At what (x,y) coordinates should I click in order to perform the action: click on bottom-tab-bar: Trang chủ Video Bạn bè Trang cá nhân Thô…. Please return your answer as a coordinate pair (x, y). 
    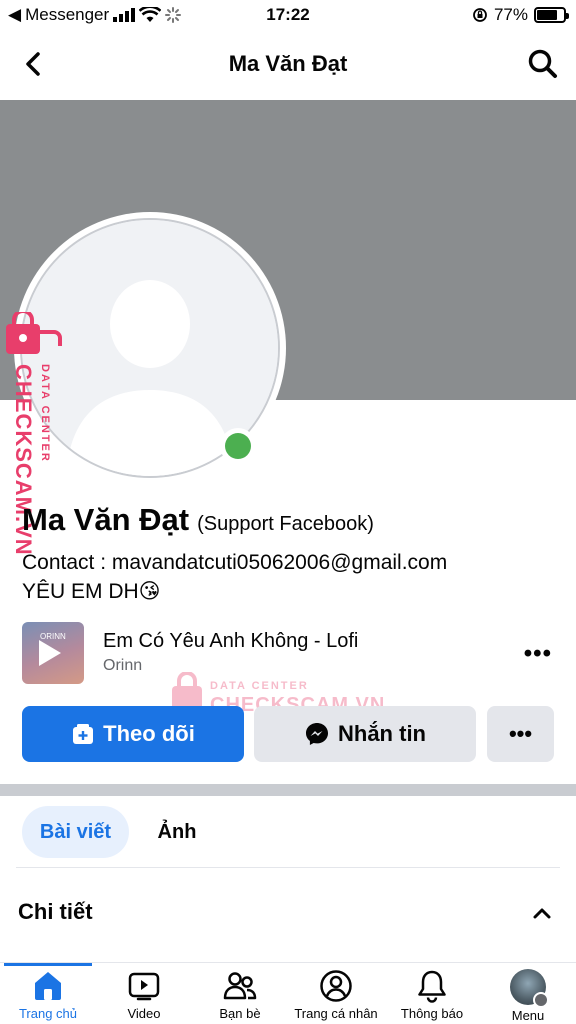
    Looking at the image, I should click on (288, 993).